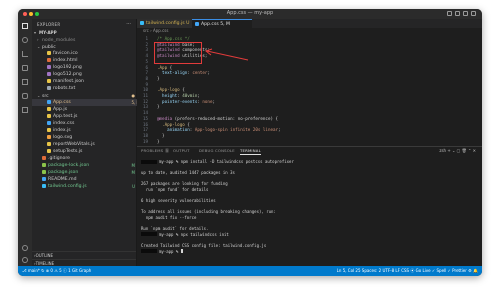 This screenshot has height=297, width=500. What do you see at coordinates (62, 130) in the screenshot?
I see `tree-item-label: index.js` at bounding box center [62, 130].